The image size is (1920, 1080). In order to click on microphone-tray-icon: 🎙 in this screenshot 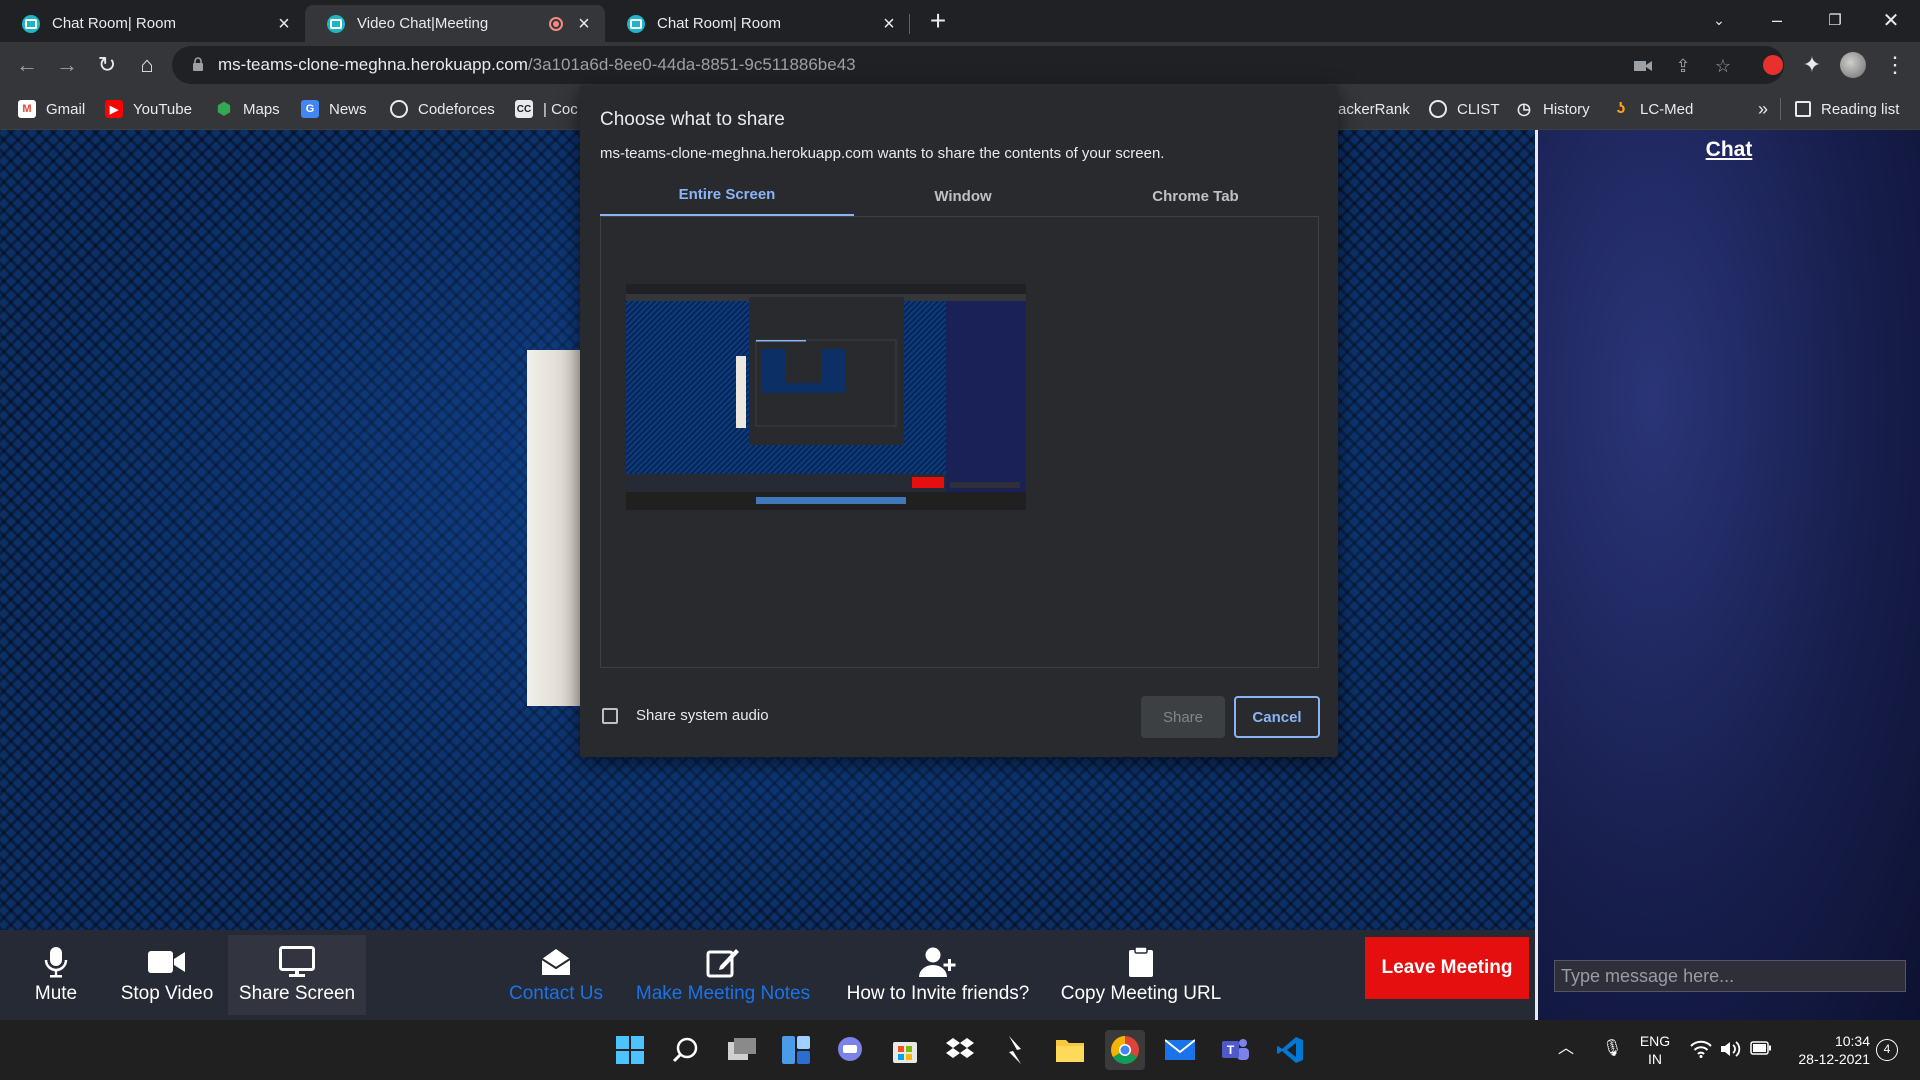, I will do `click(1612, 1049)`.